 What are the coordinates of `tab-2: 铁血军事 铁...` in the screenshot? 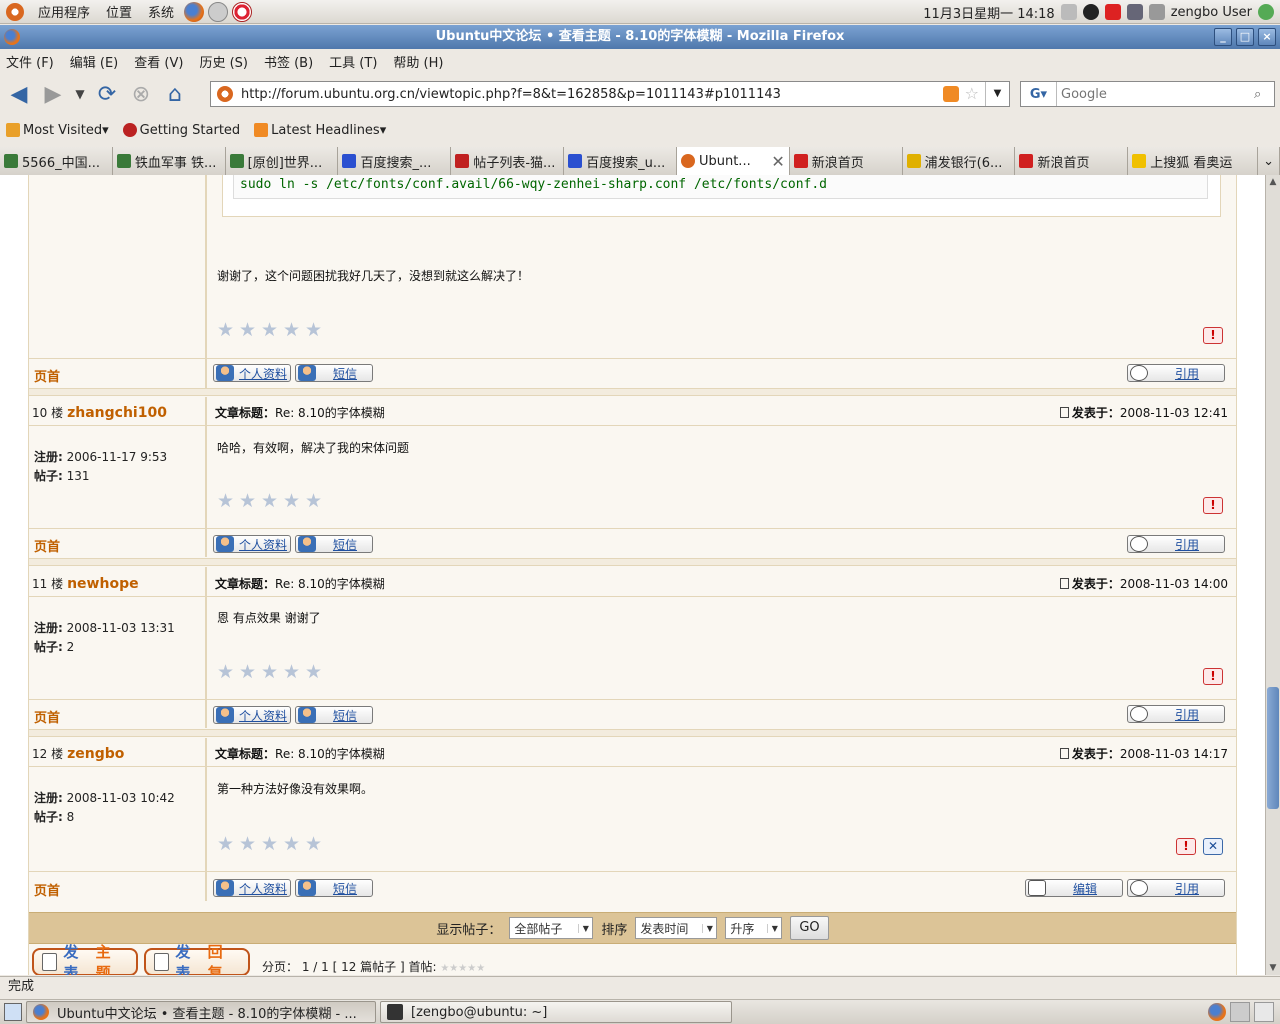 It's located at (169, 161).